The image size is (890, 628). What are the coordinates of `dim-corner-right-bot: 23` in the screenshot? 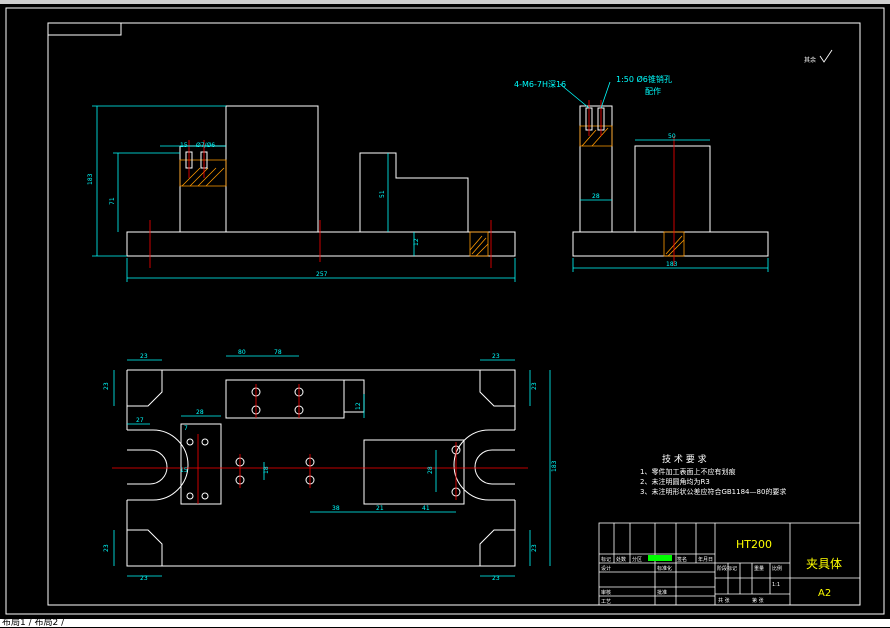 It's located at (534, 548).